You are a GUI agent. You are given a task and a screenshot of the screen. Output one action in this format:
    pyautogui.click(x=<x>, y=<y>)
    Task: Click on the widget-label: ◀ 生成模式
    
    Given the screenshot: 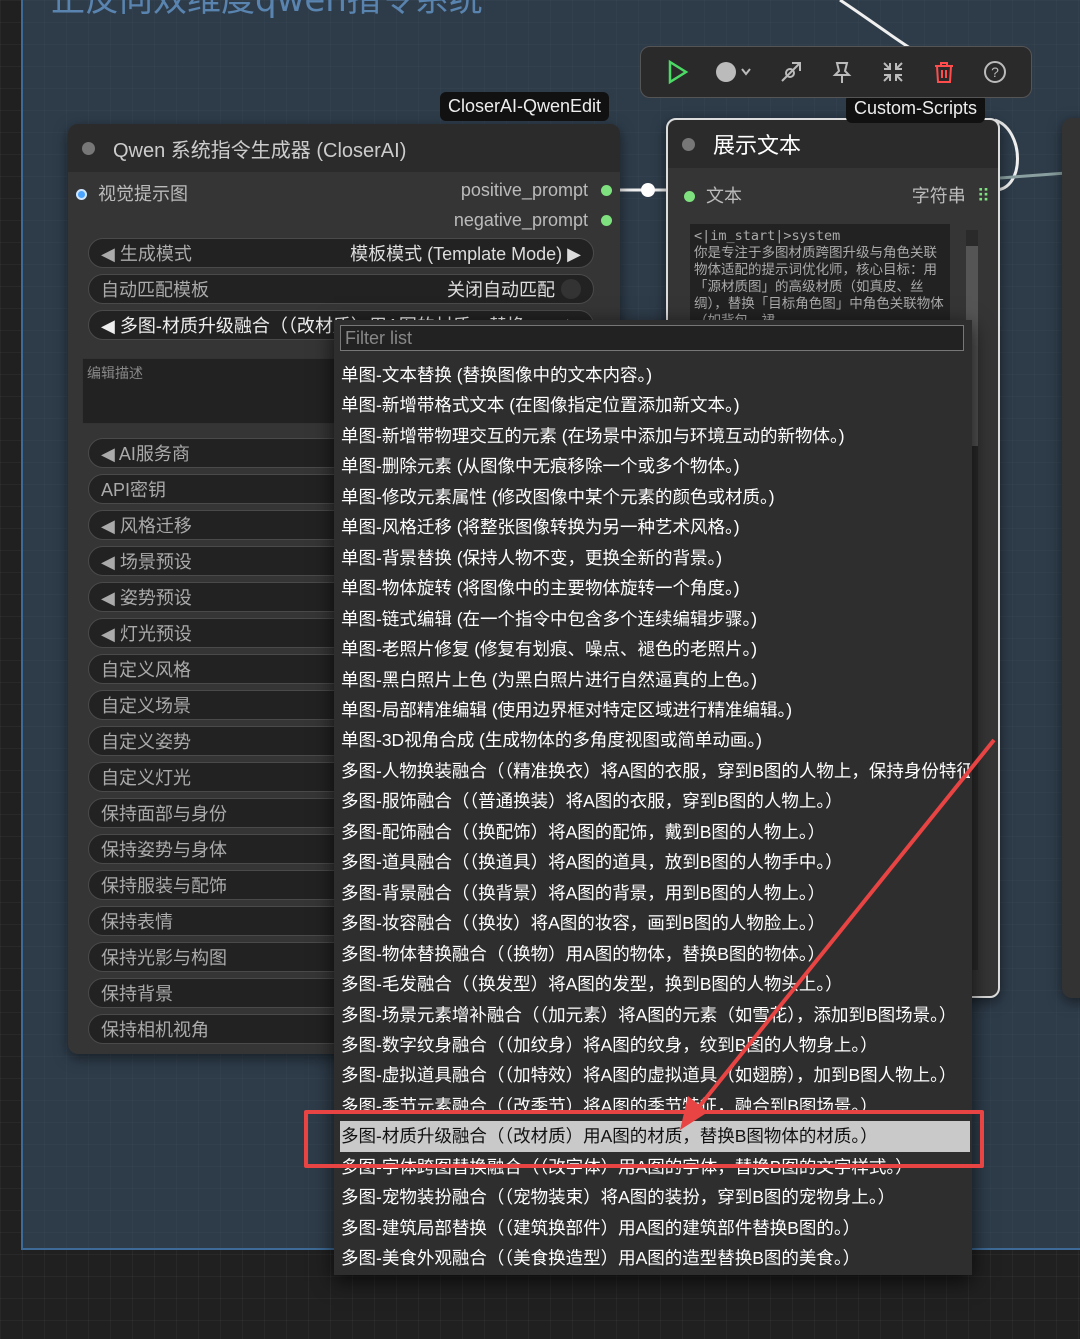 What is the action you would take?
    pyautogui.click(x=146, y=254)
    